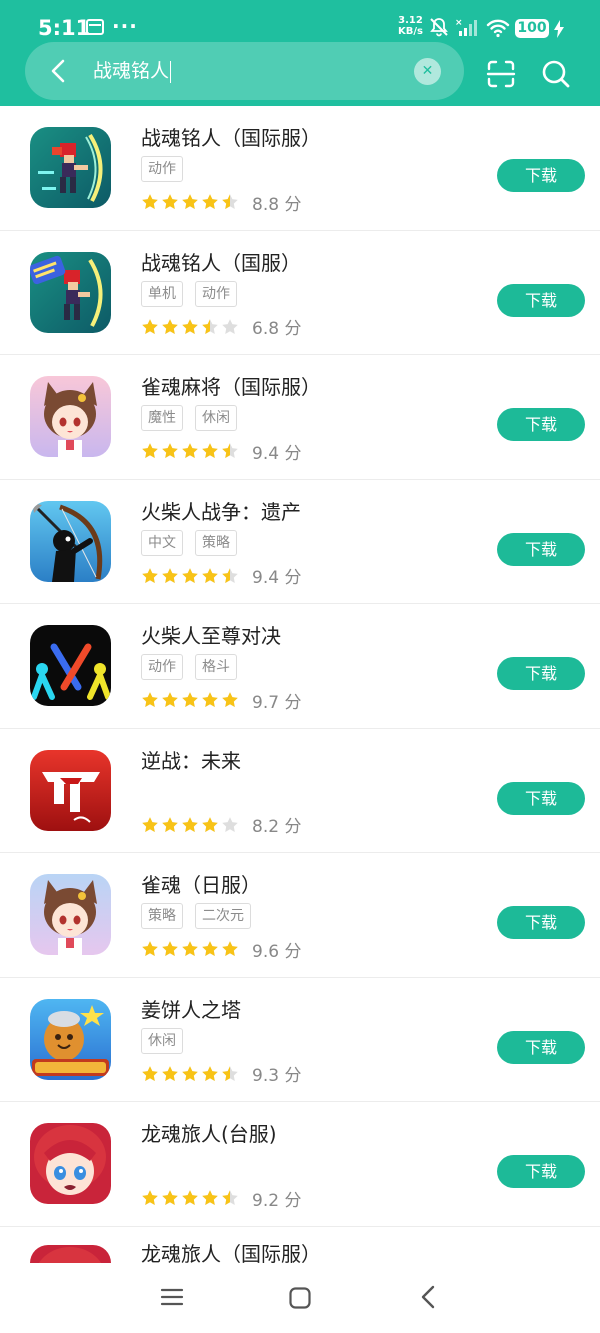  What do you see at coordinates (556, 74) in the screenshot?
I see `search-icon` at bounding box center [556, 74].